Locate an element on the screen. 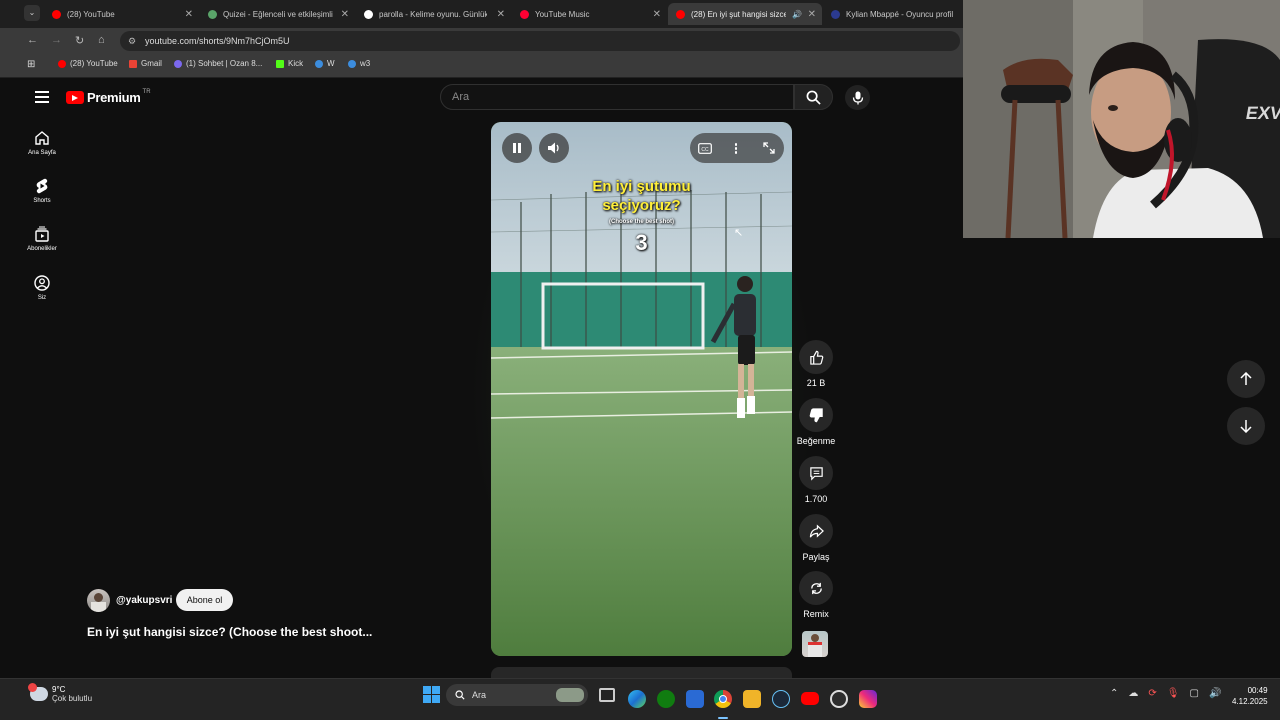  chevron-up-icon: ⌃ is located at coordinates (1114, 693).